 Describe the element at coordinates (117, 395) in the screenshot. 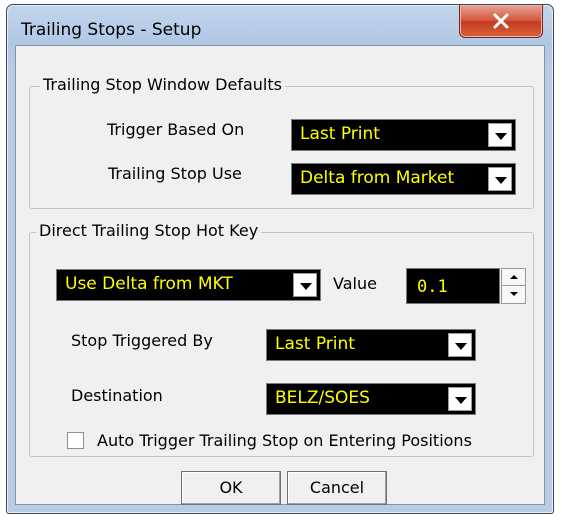

I see `destination-label: Destination` at that location.